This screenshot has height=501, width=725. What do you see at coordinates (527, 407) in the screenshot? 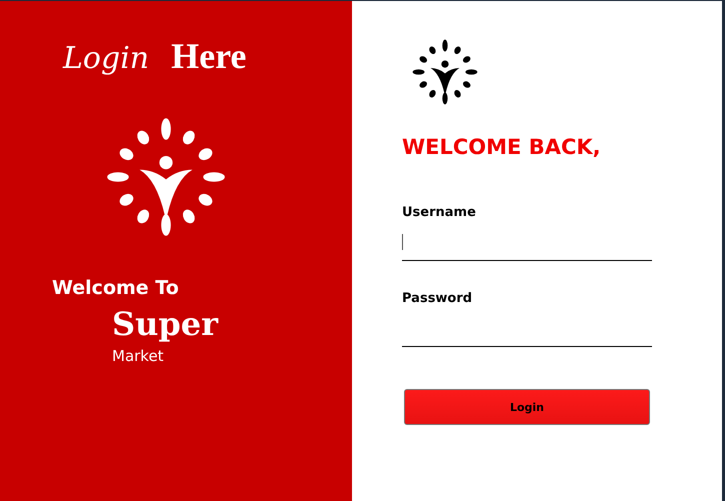
I see `login-button: Login` at bounding box center [527, 407].